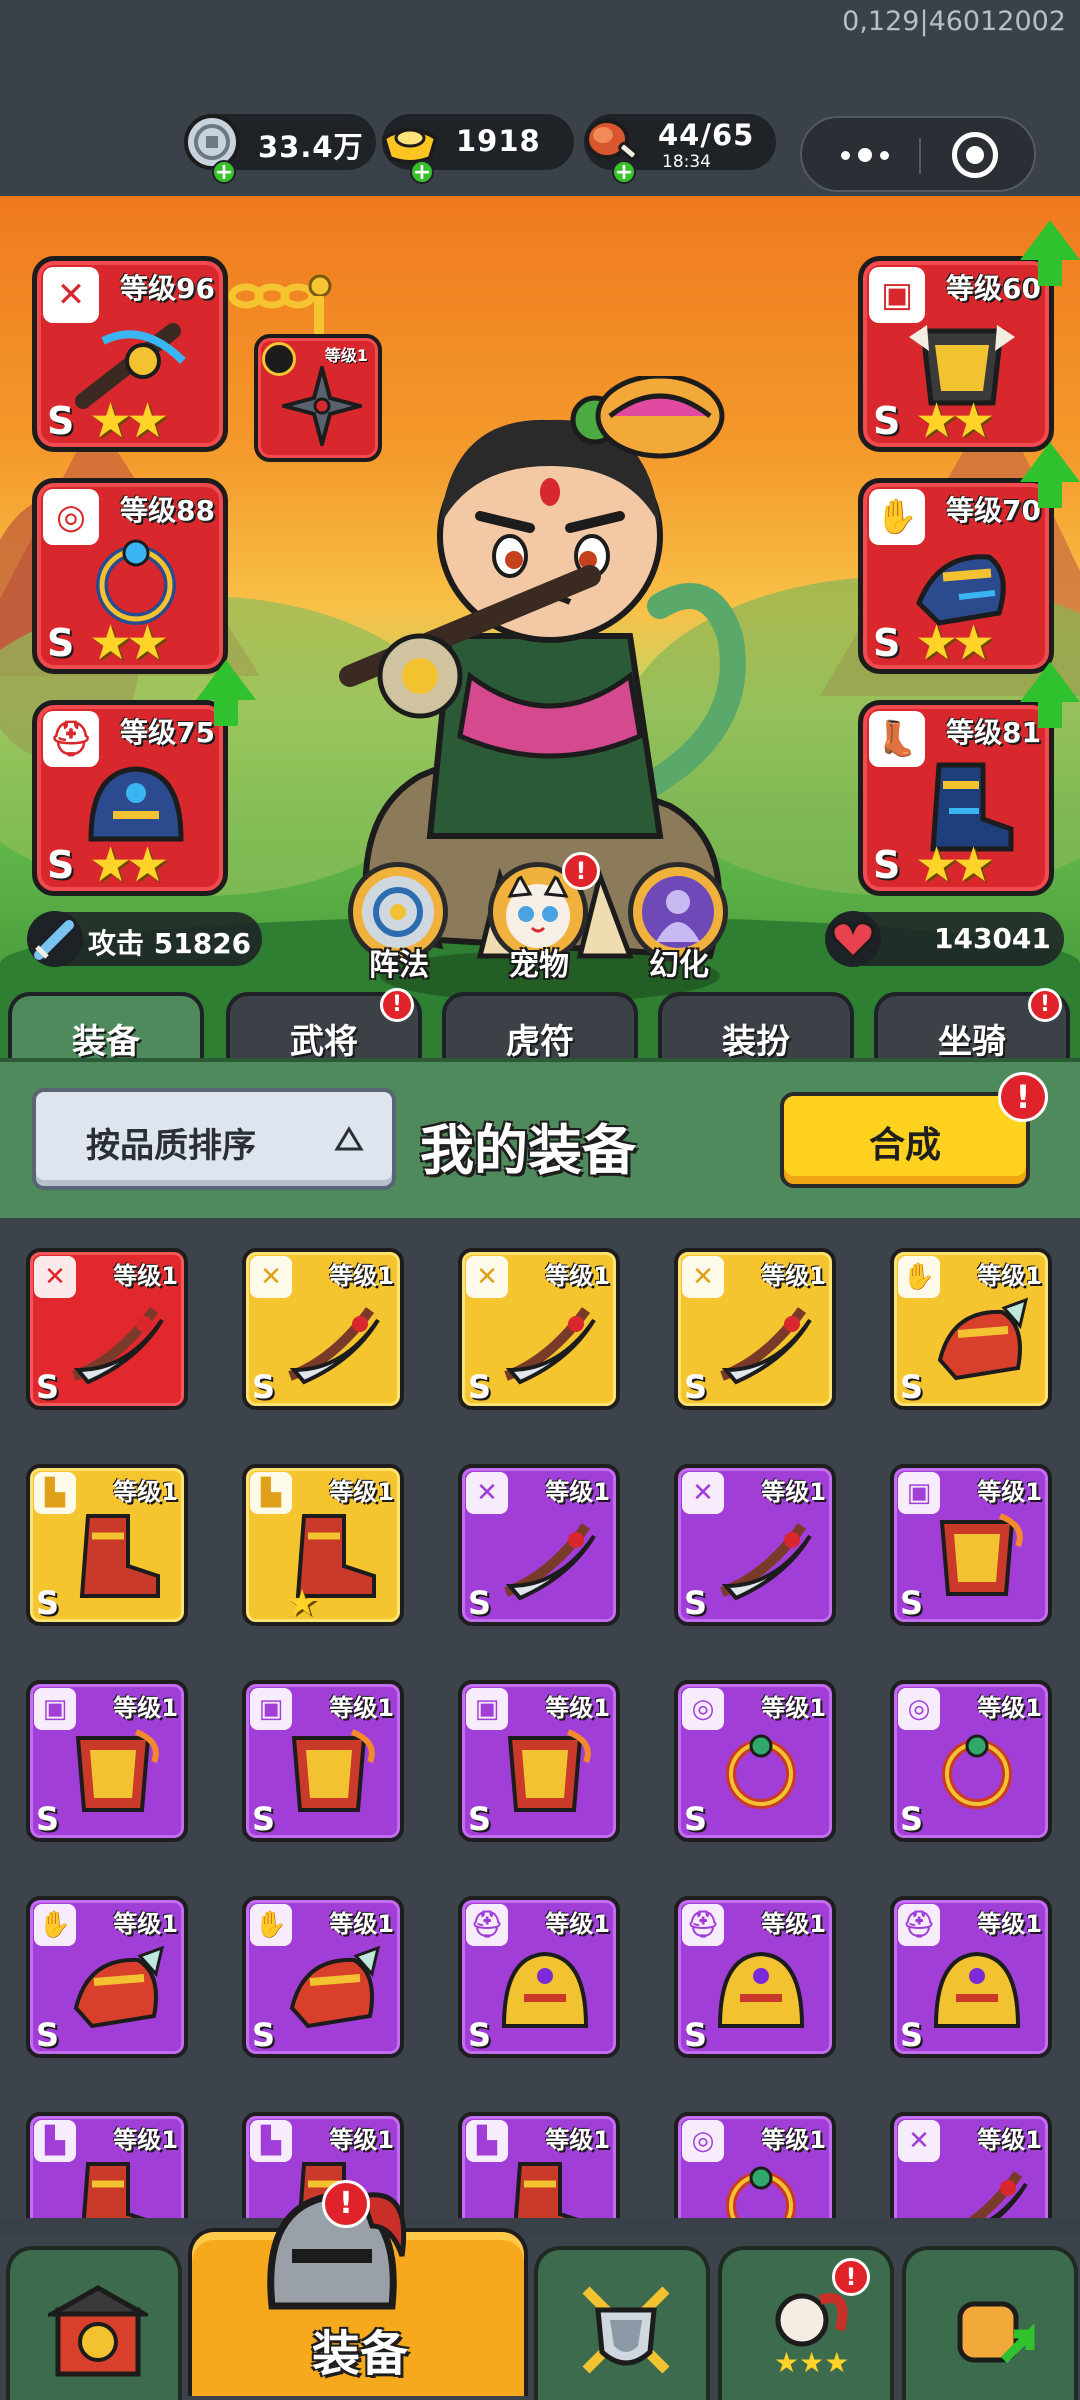 The width and height of the screenshot is (1080, 2400). What do you see at coordinates (280, 149) in the screenshot?
I see `coin-counter: 33.4万 +` at bounding box center [280, 149].